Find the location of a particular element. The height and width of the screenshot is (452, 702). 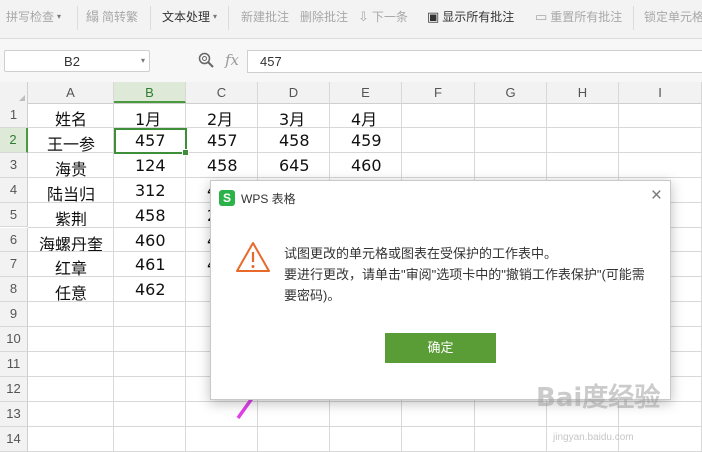

watermark-url: jingyan.baidu.com is located at coordinates (593, 437).